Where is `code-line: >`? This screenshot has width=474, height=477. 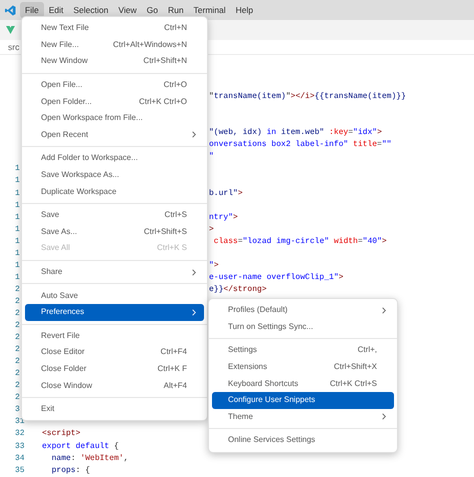
code-line: > is located at coordinates (211, 230).